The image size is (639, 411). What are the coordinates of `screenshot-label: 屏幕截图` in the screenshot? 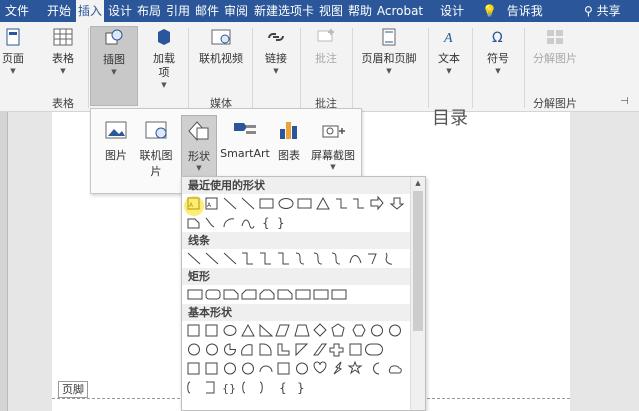 It's located at (333, 155).